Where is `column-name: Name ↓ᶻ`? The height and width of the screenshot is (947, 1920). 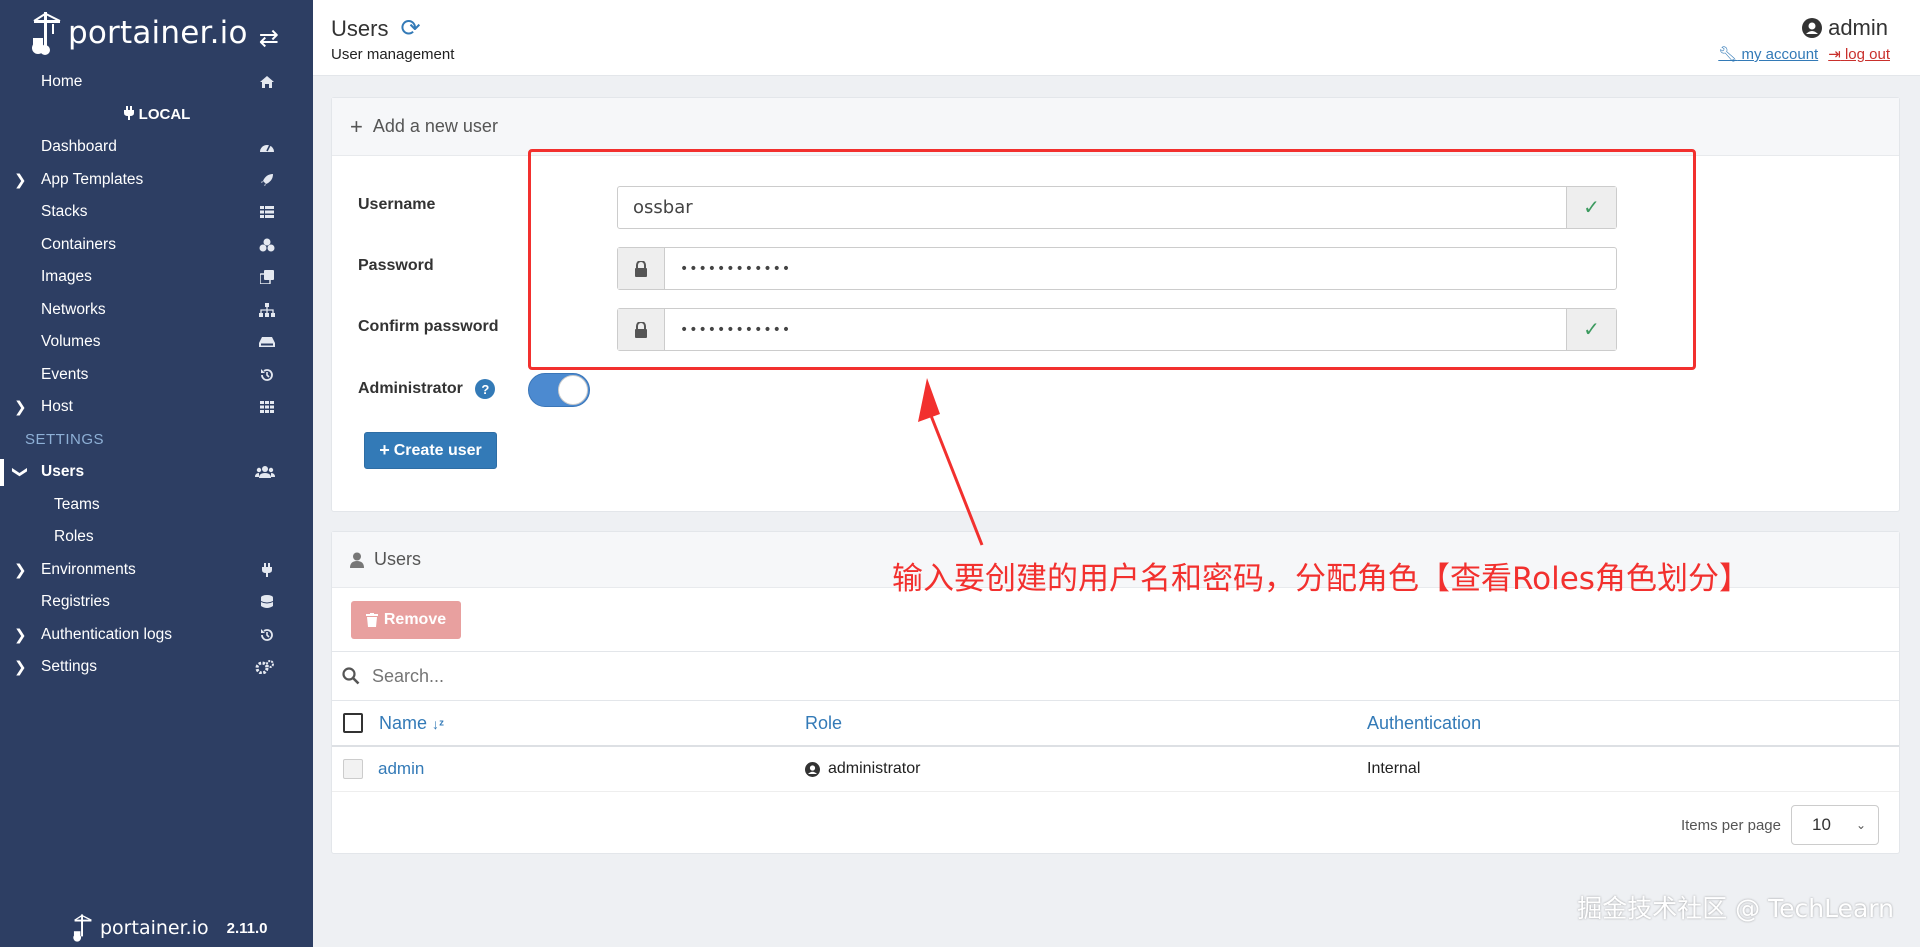 column-name: Name ↓ᶻ is located at coordinates (411, 723).